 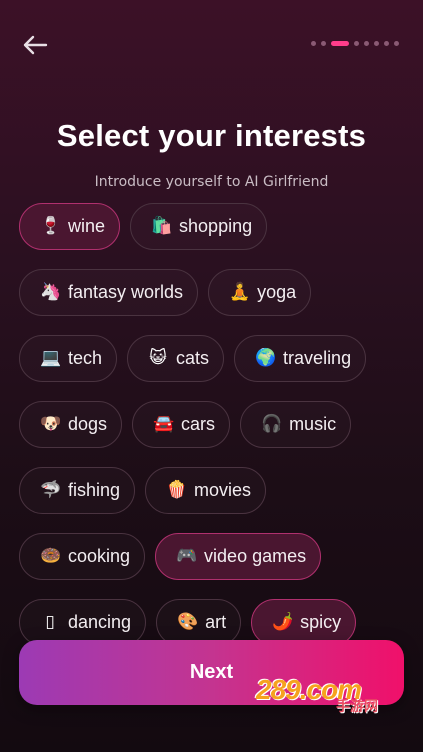 I want to click on interest-chip-cats: 😺 cats, so click(x=176, y=358).